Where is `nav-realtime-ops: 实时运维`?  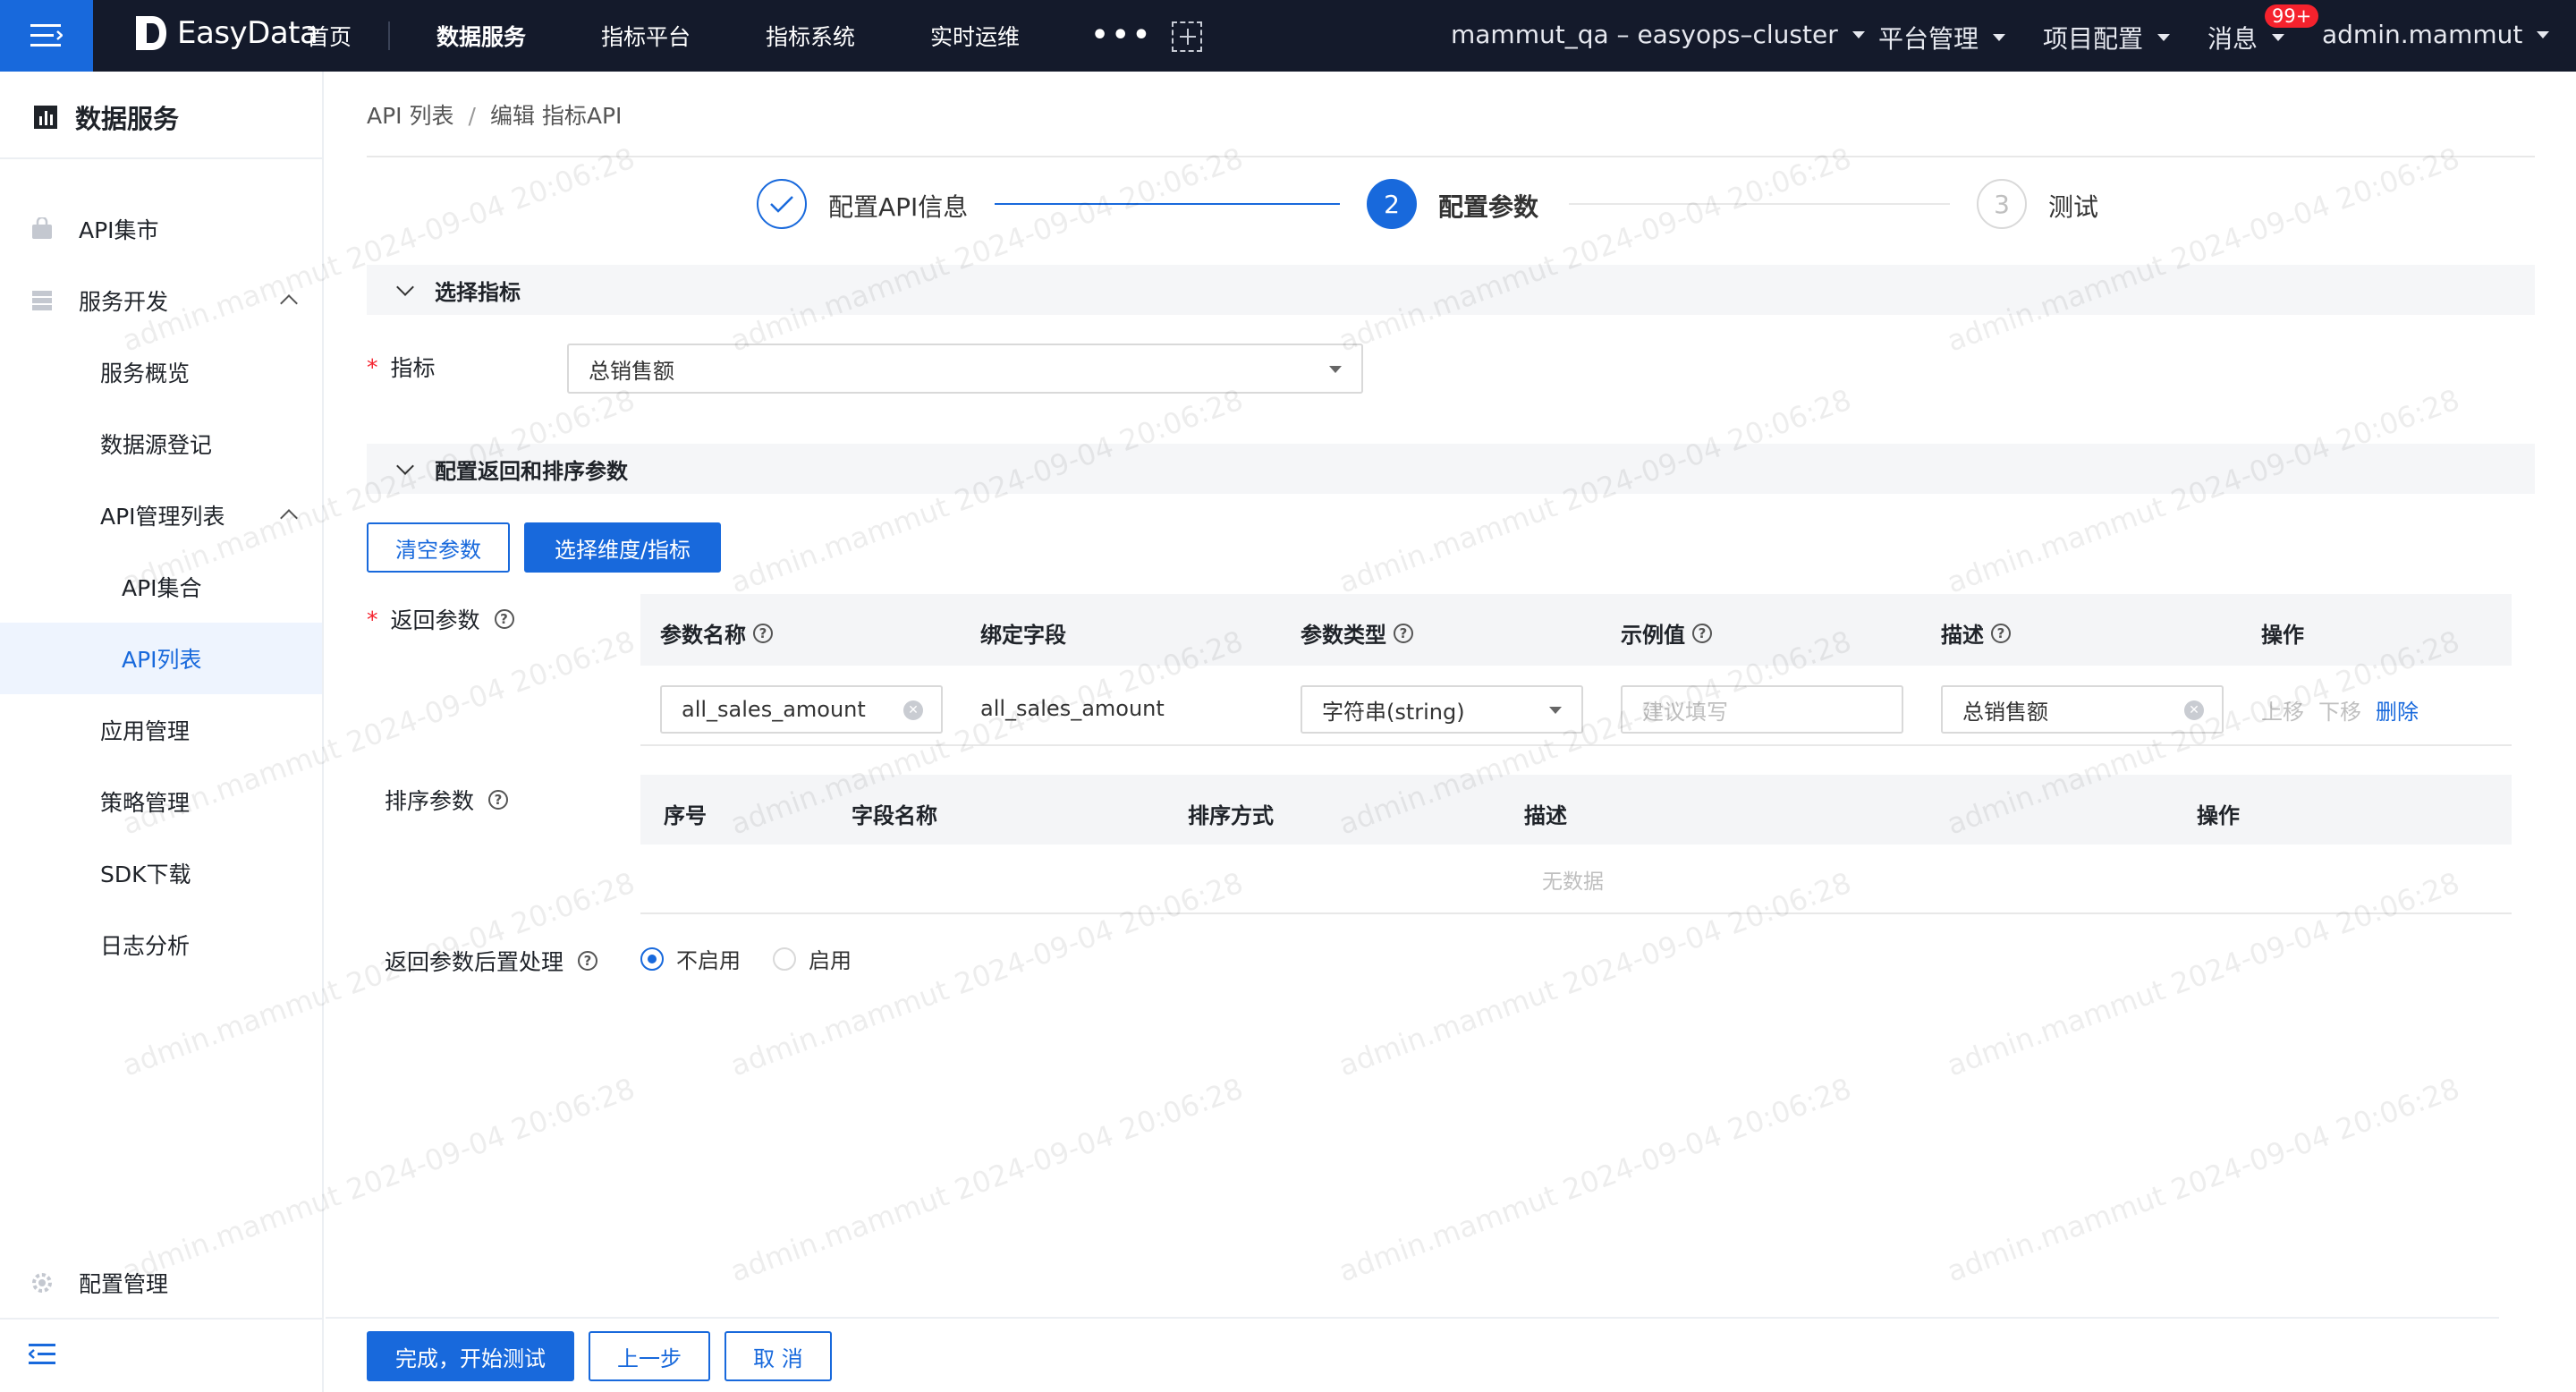 nav-realtime-ops: 实时运维 is located at coordinates (975, 36).